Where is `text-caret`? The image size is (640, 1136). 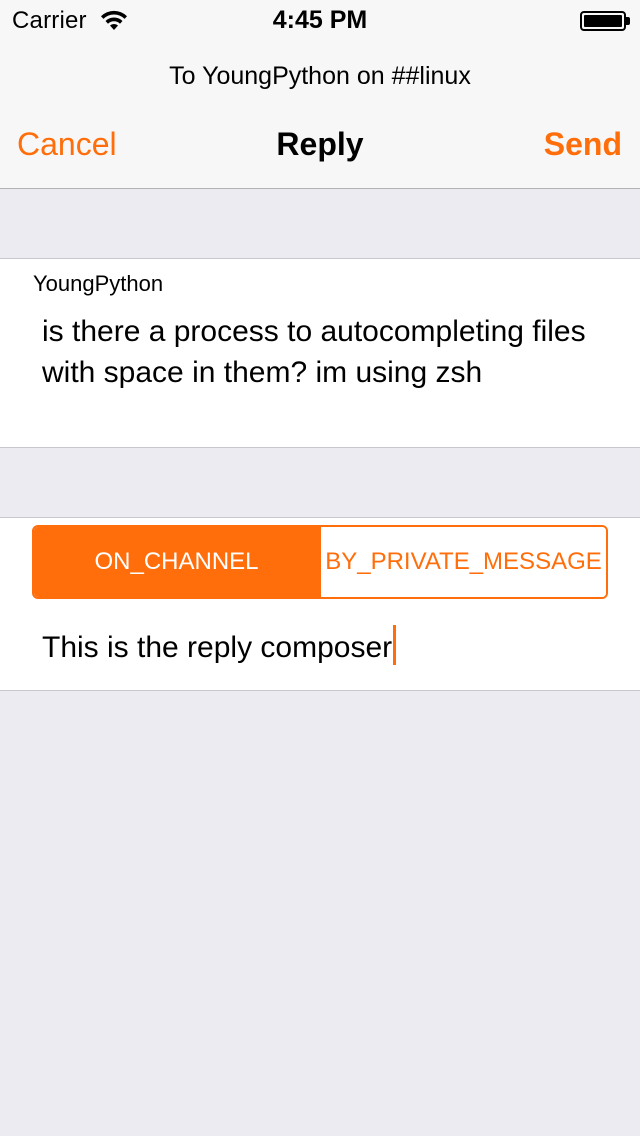 text-caret is located at coordinates (395, 645).